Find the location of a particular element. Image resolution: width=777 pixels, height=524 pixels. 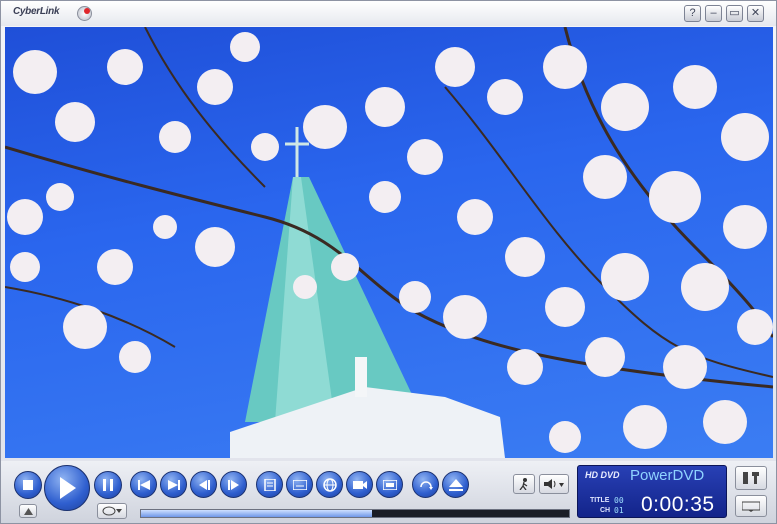

seek-progress is located at coordinates (257, 513).